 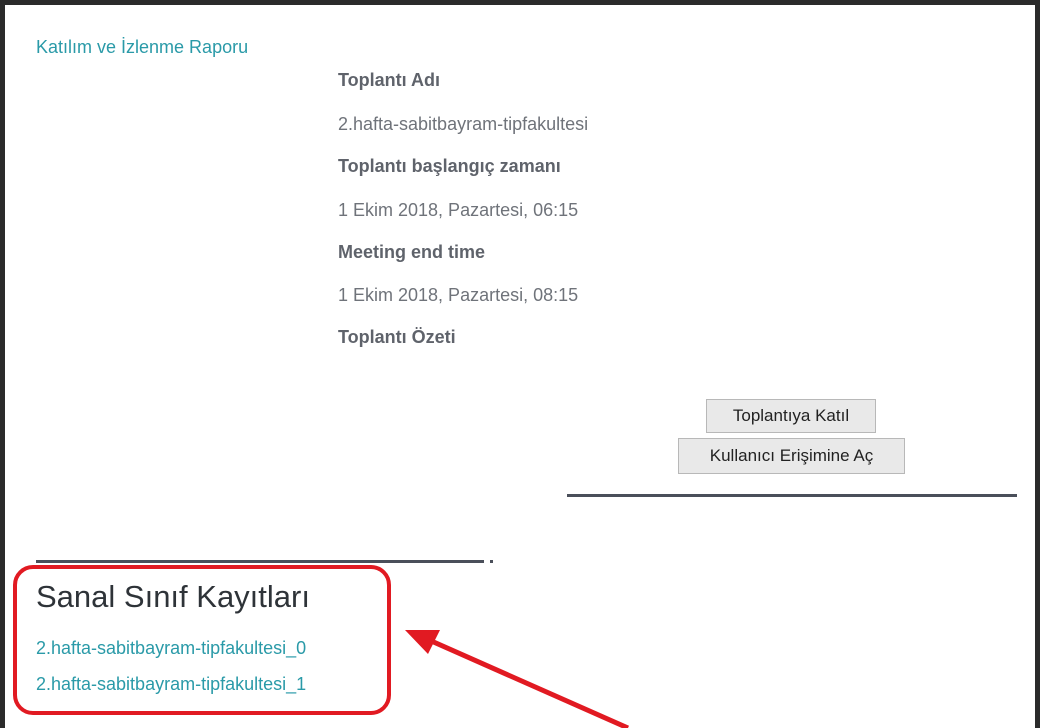 I want to click on meeting-end-label: Meeting end time, so click(x=412, y=252).